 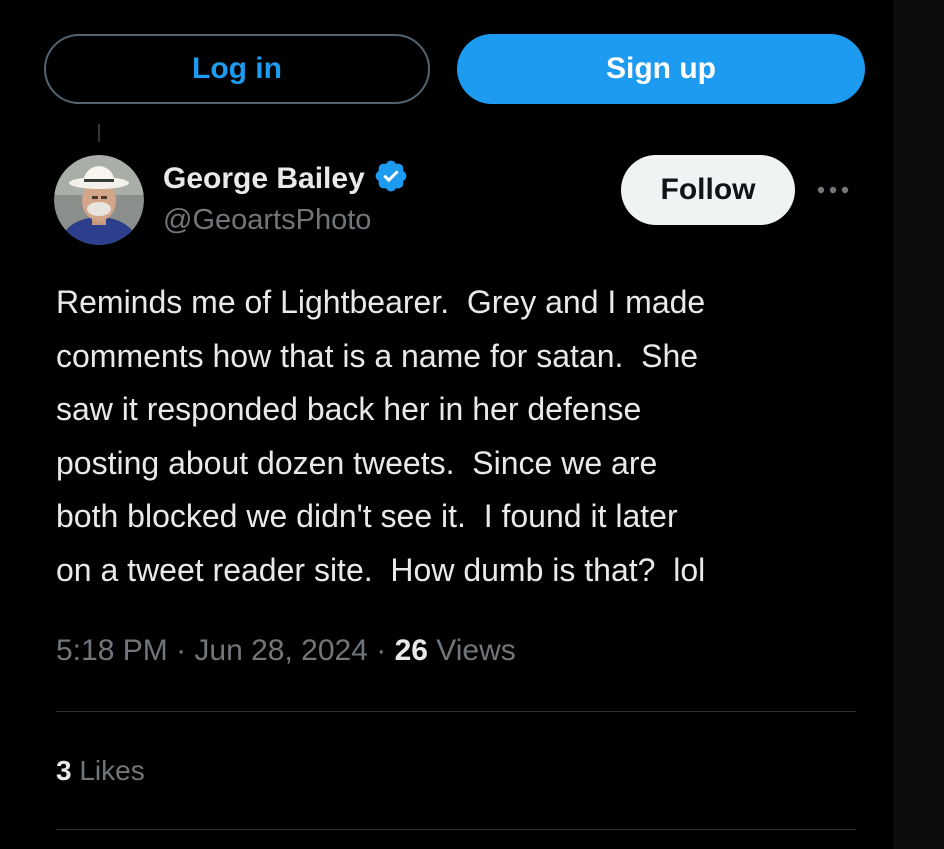 What do you see at coordinates (112, 650) in the screenshot?
I see `tweet-time: 5:18 PM` at bounding box center [112, 650].